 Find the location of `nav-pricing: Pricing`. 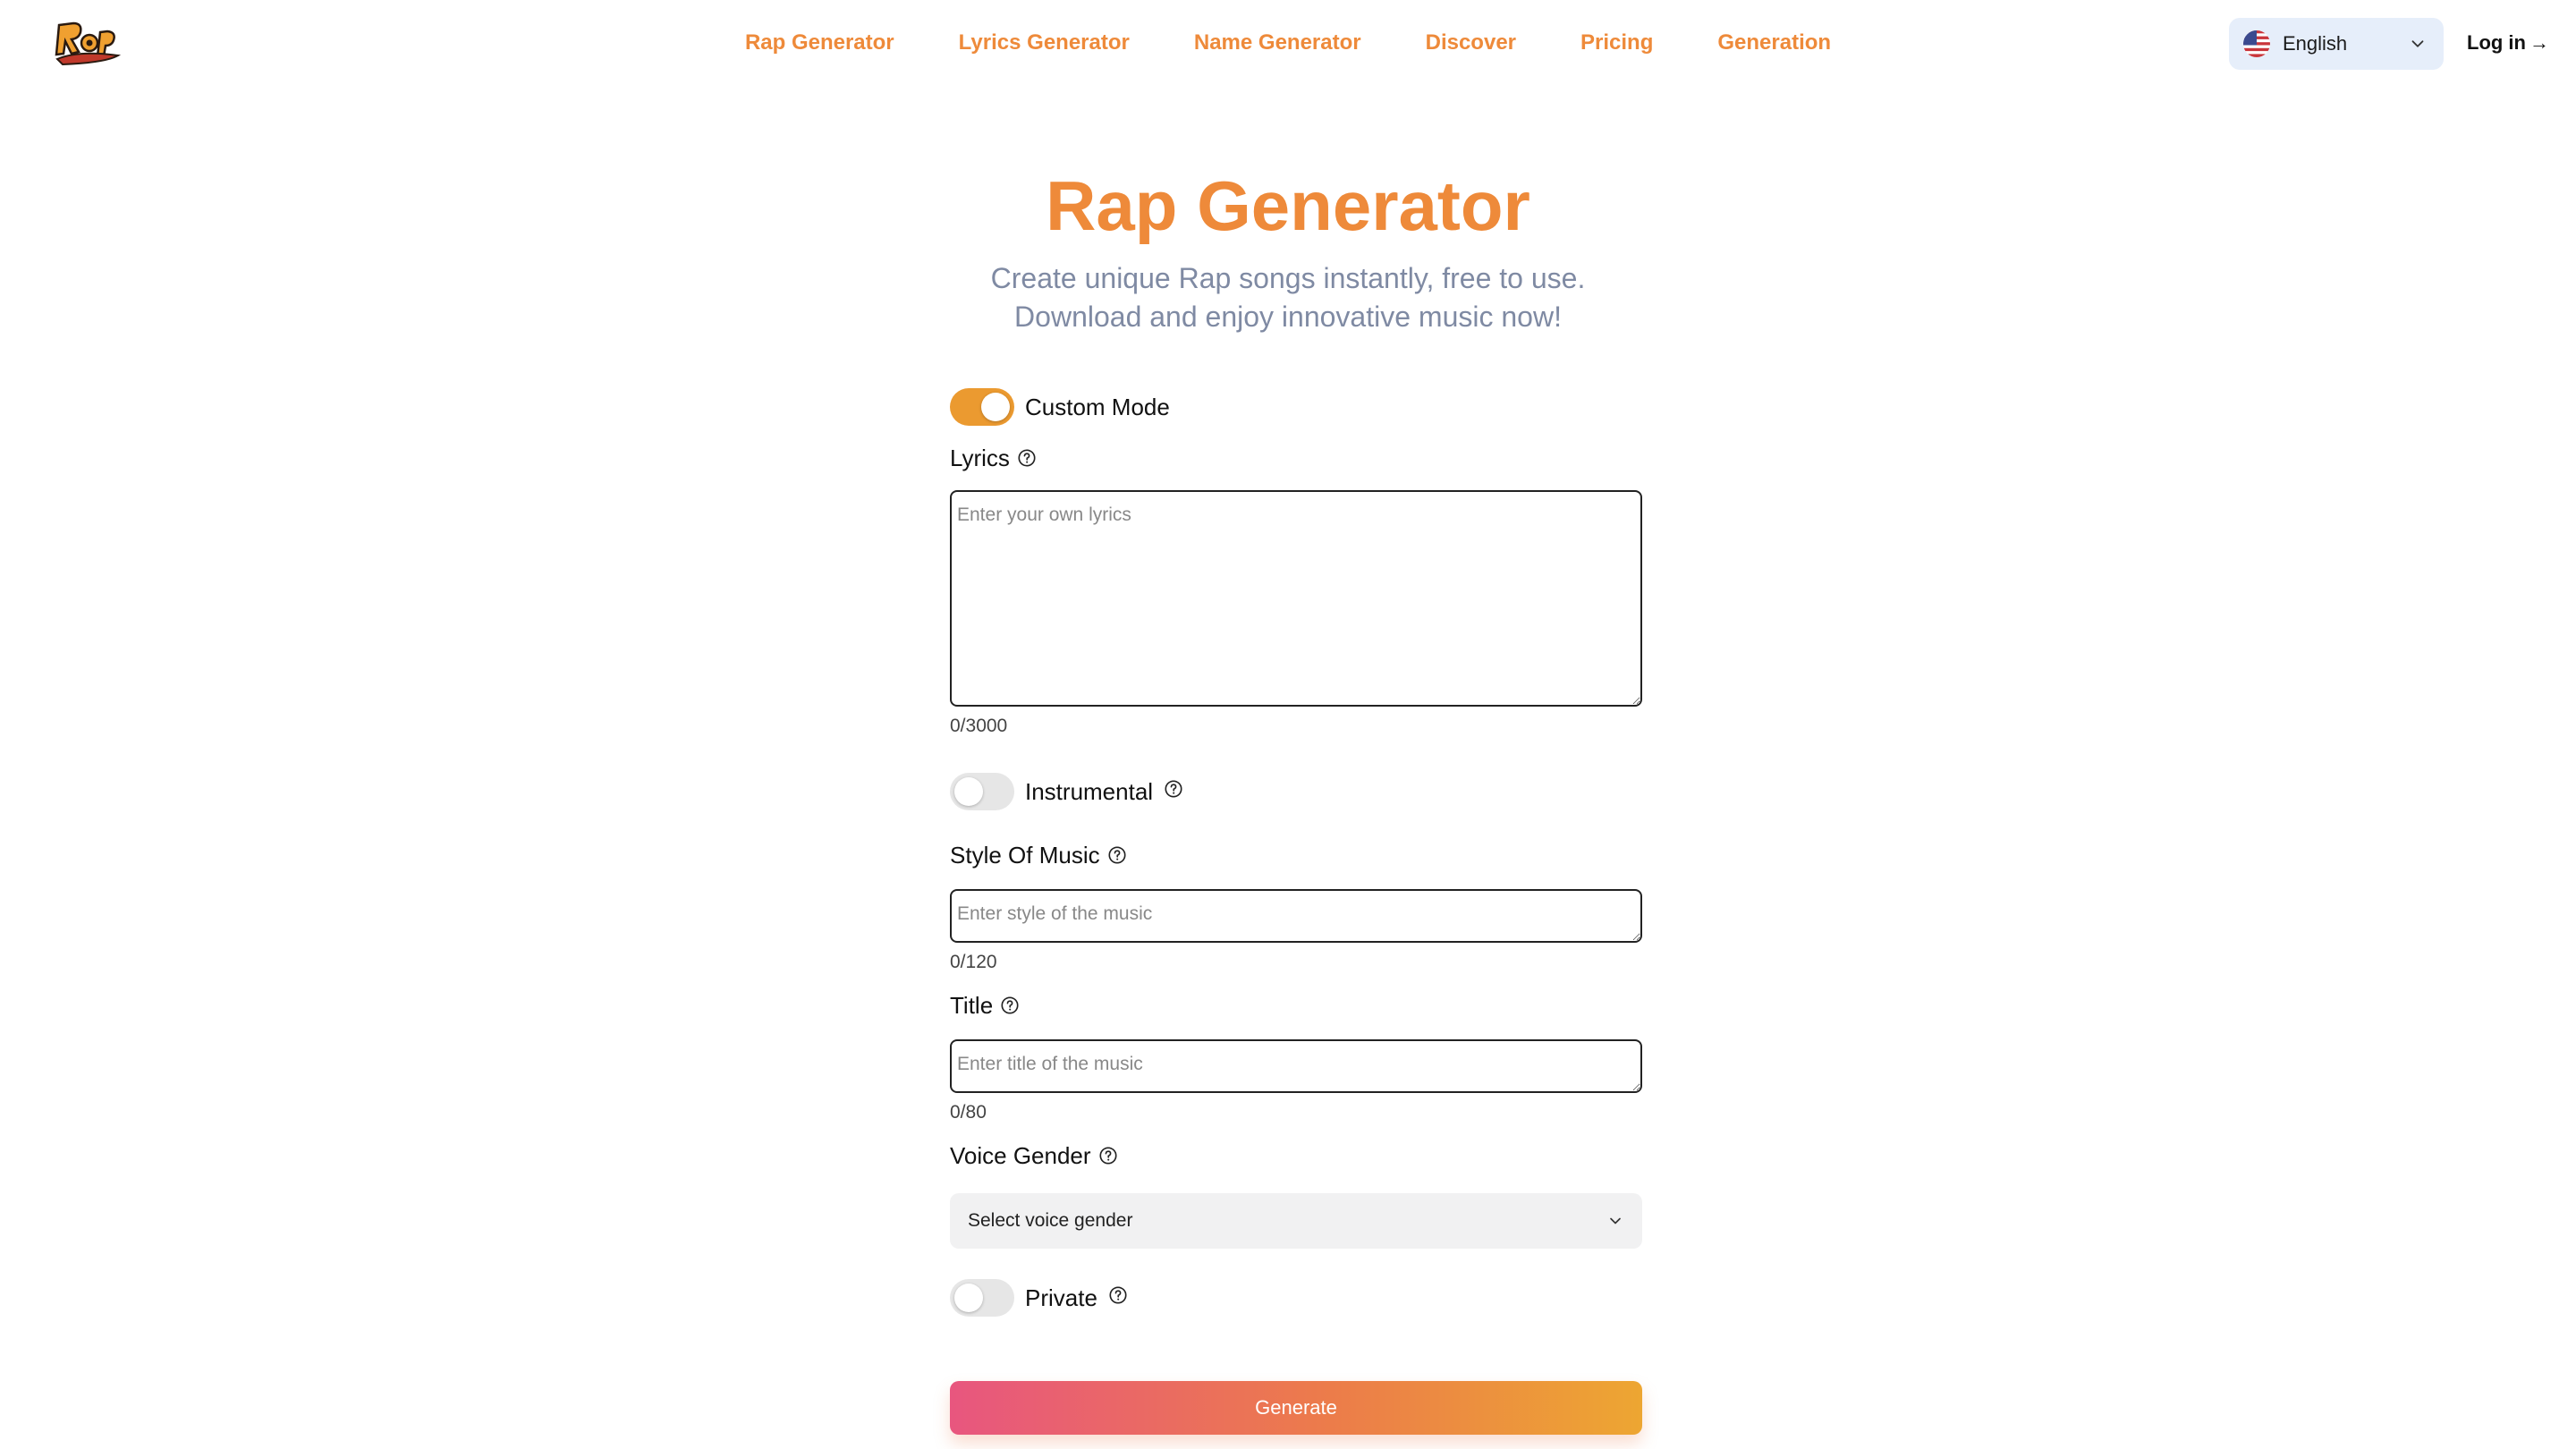

nav-pricing: Pricing is located at coordinates (1616, 43).